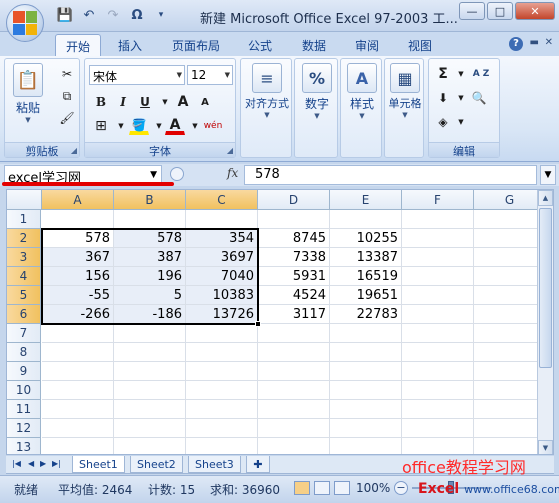 This screenshot has height=503, width=559. I want to click on font-name-select: 宋体 ▼, so click(137, 75).